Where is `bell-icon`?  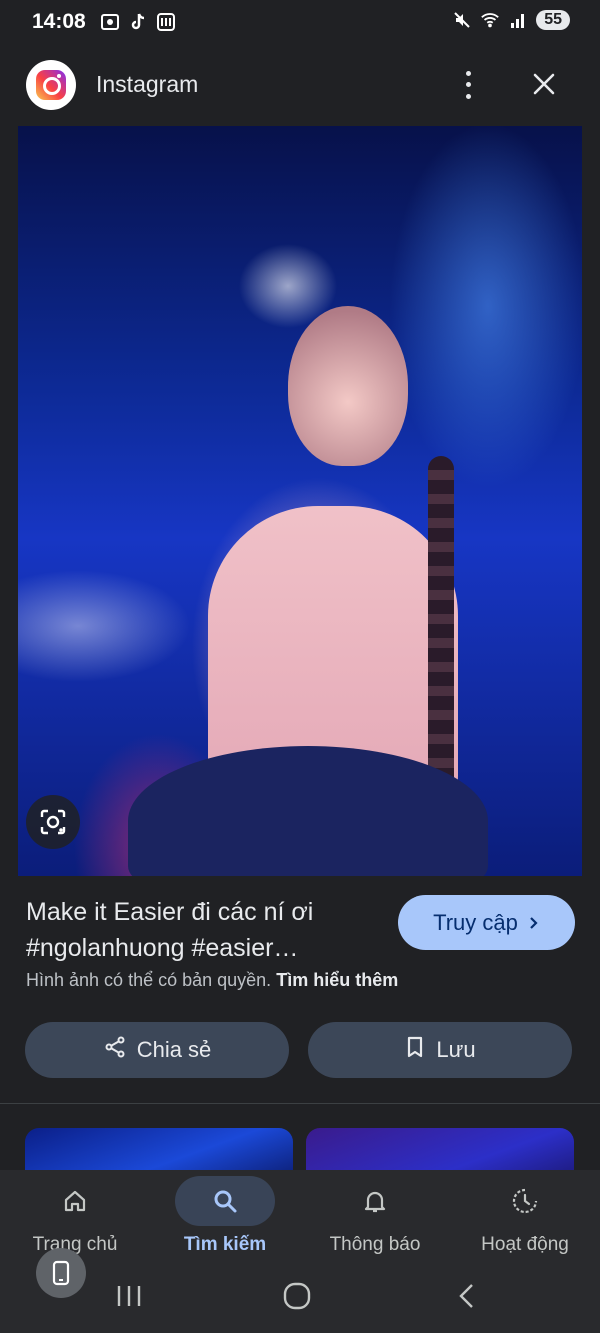 bell-icon is located at coordinates (375, 1201).